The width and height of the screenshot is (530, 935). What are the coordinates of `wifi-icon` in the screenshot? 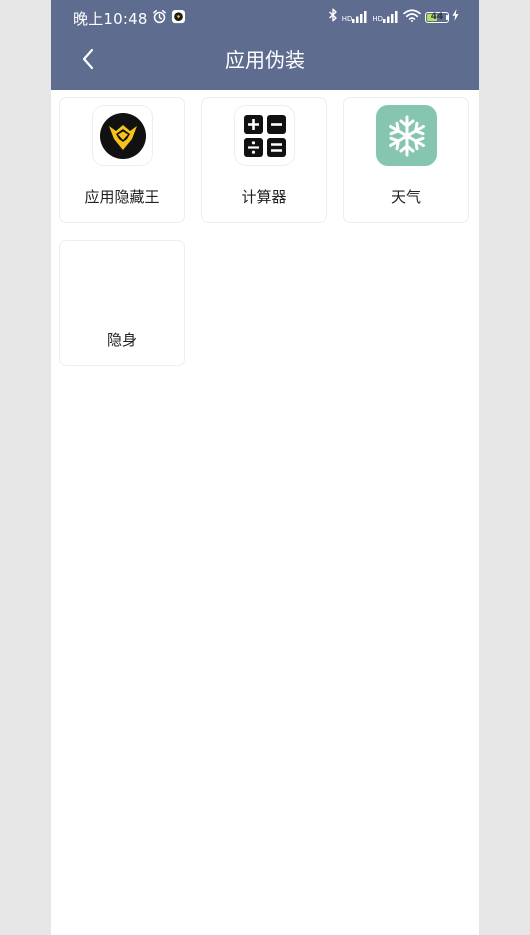 It's located at (412, 17).